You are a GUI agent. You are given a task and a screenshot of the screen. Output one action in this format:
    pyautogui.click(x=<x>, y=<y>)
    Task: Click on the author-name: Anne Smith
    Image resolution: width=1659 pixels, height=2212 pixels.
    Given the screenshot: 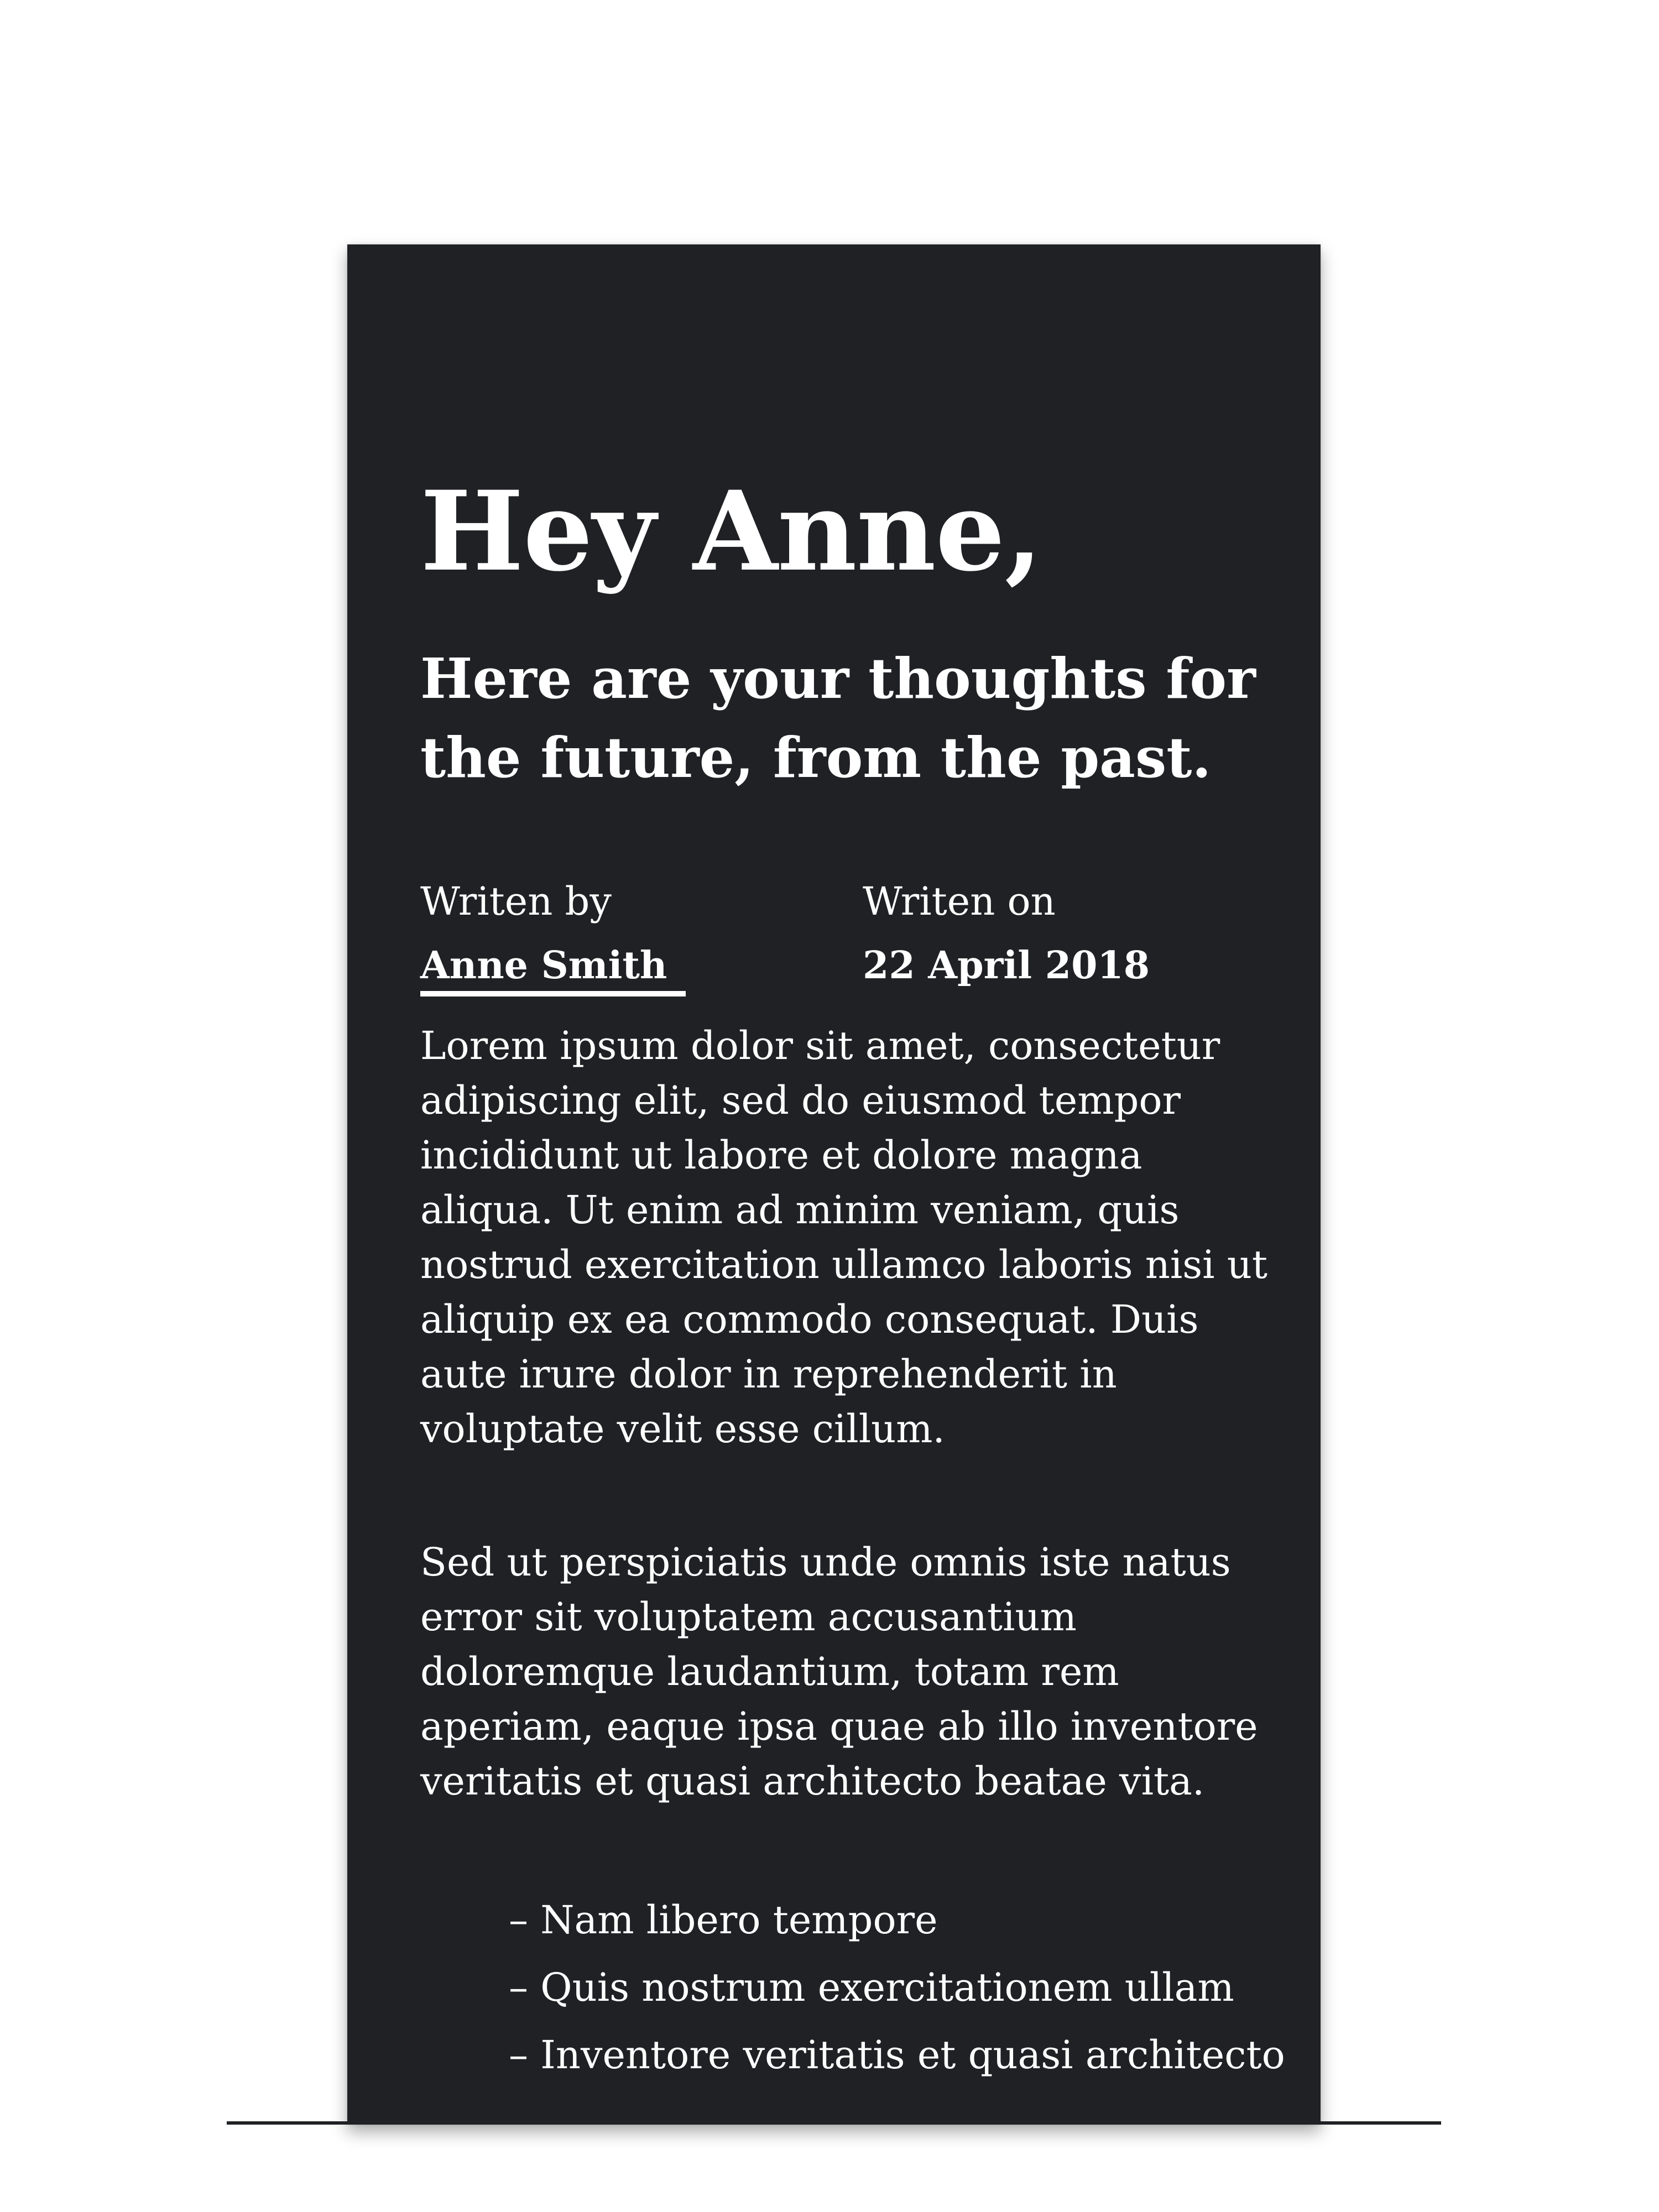 What is the action you would take?
    pyautogui.click(x=543, y=966)
    